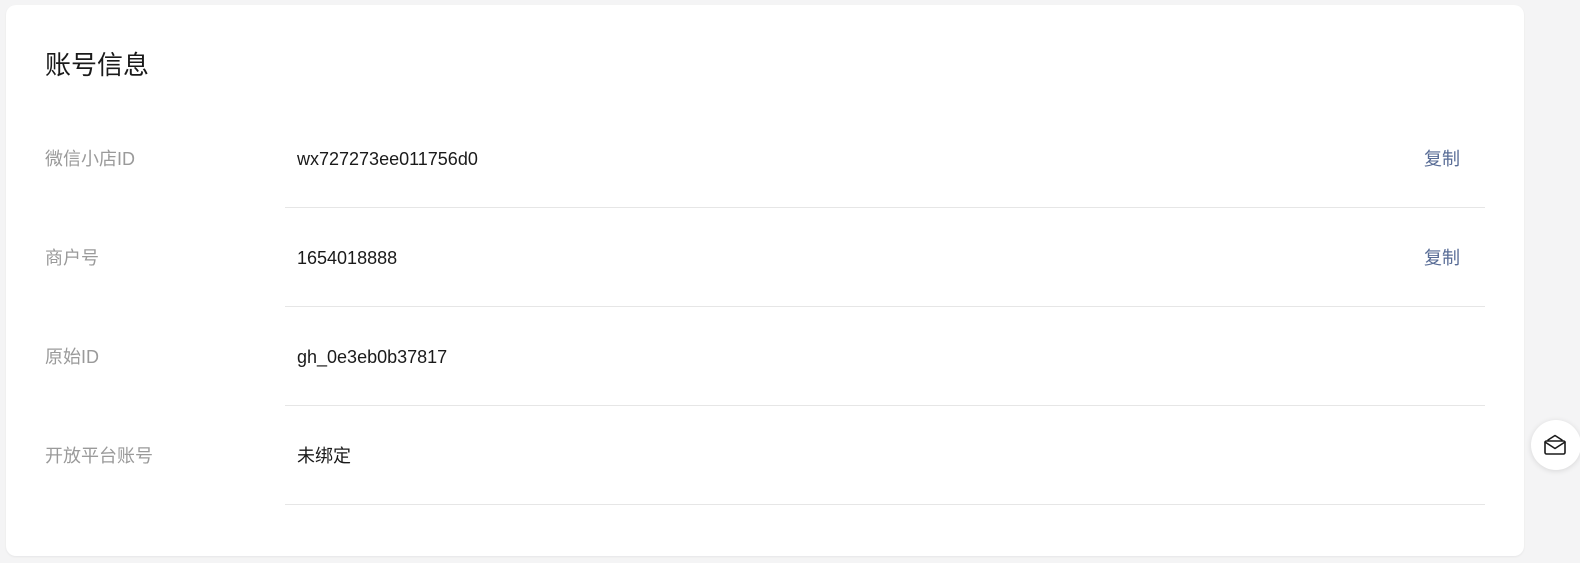 The width and height of the screenshot is (1580, 563). I want to click on envelope-icon, so click(1555, 444).